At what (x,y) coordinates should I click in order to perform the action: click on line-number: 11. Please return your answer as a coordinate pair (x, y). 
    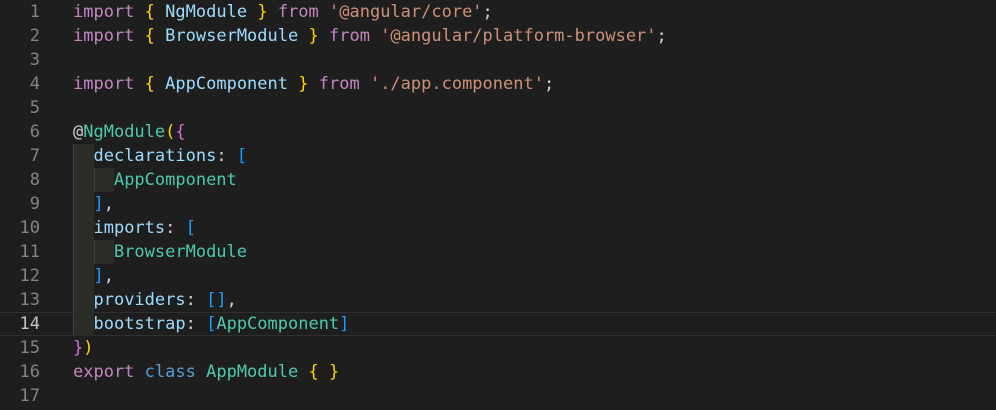
    Looking at the image, I should click on (29, 252).